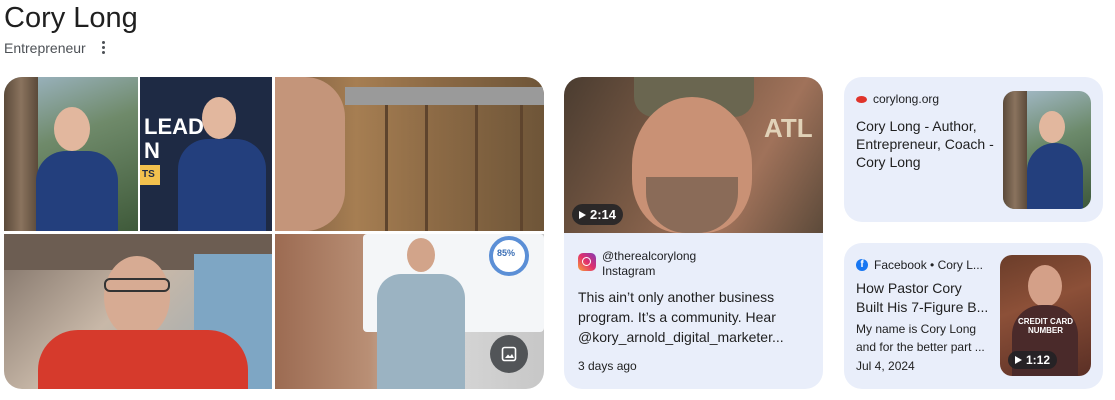 The width and height of the screenshot is (1115, 400). What do you see at coordinates (206, 154) in the screenshot?
I see `photo-tile-lead: LEAD N TS` at bounding box center [206, 154].